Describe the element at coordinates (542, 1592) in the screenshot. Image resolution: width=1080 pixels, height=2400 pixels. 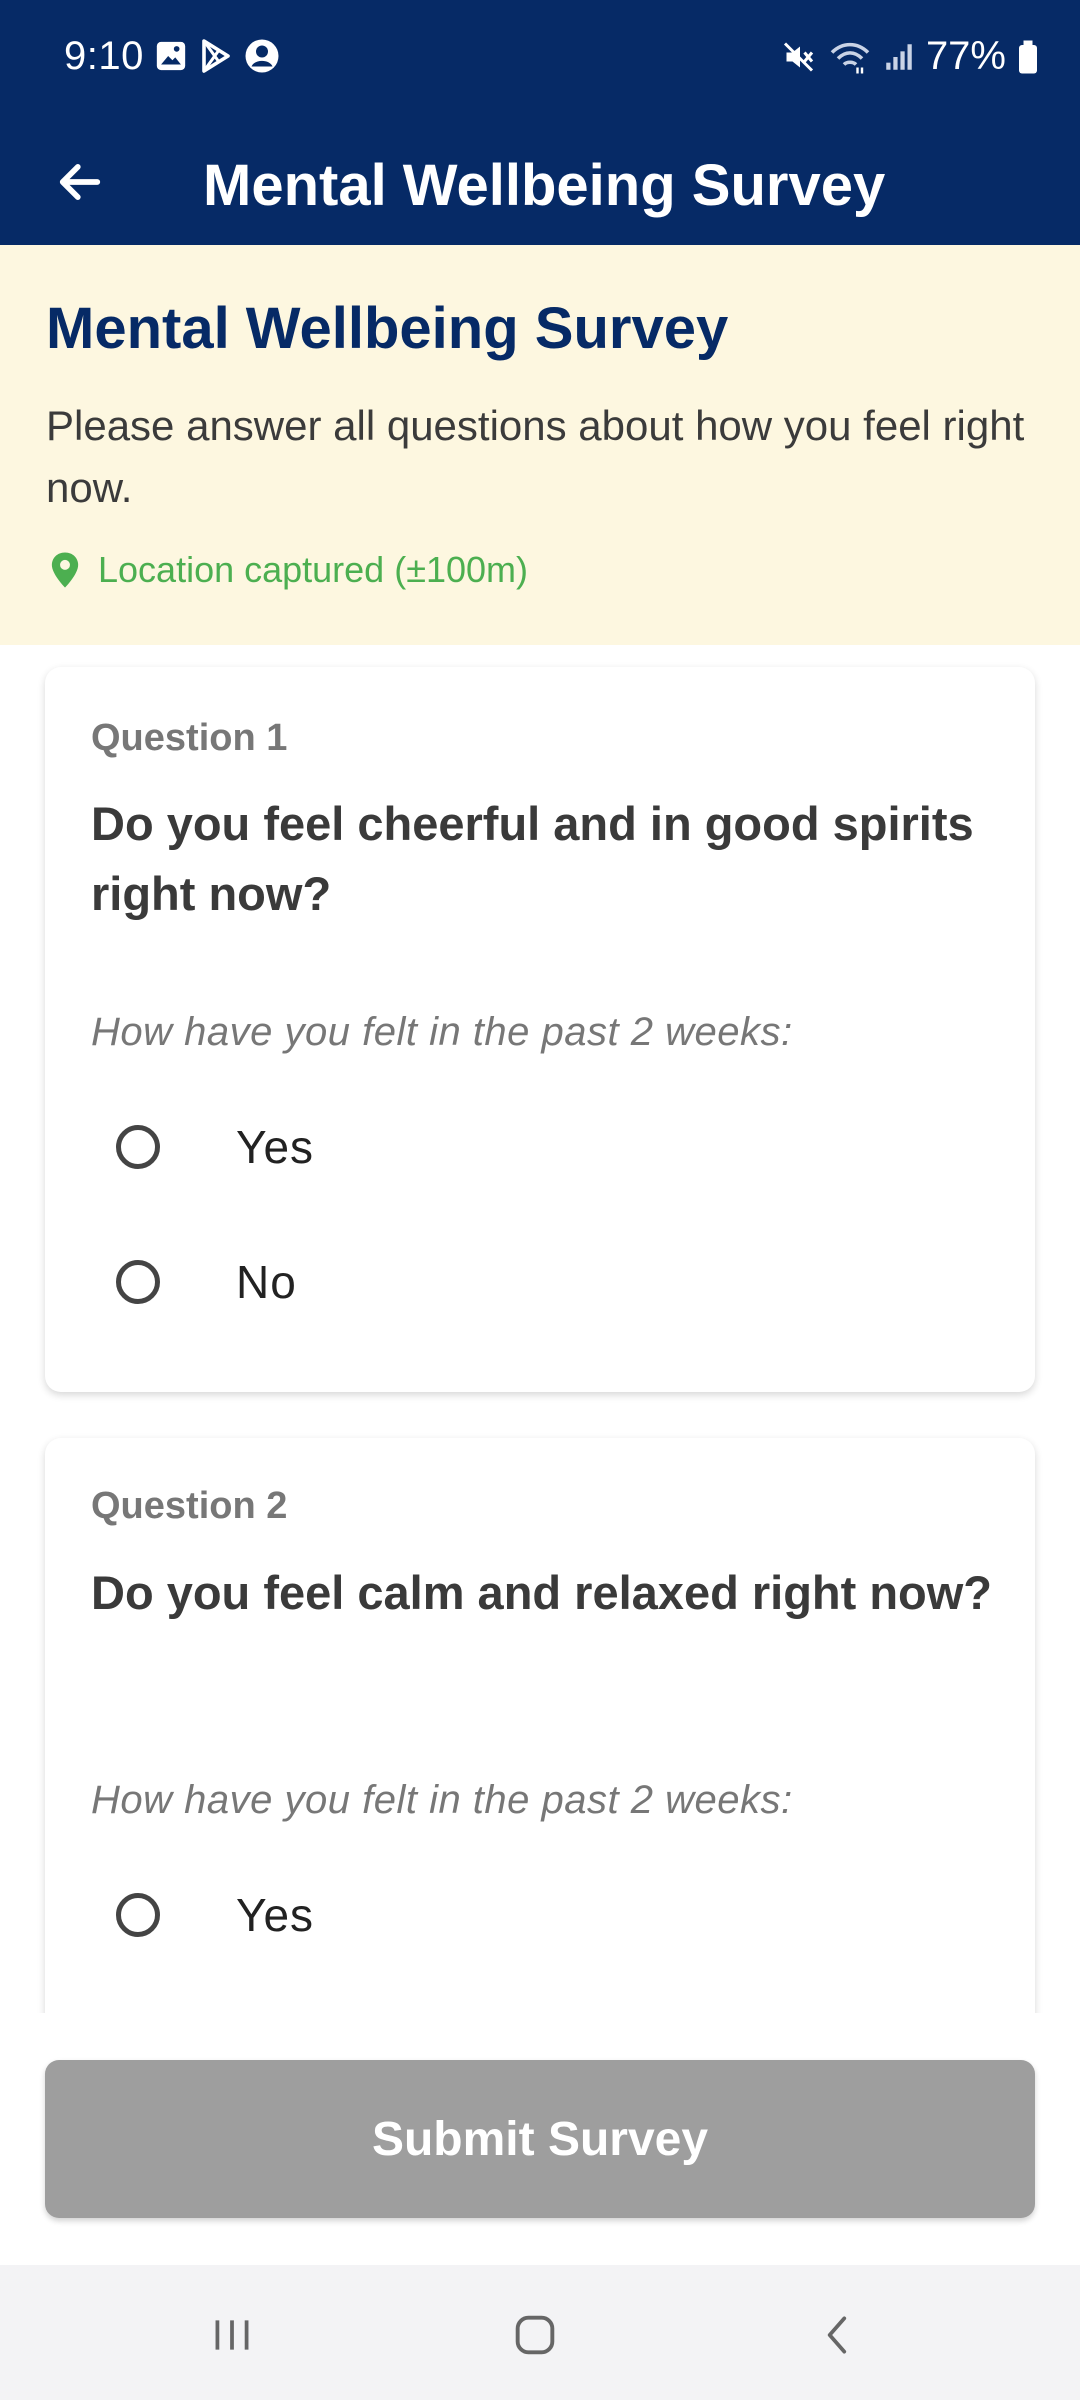
I see `question-text: Do you feel calm and relaxed right now?` at that location.